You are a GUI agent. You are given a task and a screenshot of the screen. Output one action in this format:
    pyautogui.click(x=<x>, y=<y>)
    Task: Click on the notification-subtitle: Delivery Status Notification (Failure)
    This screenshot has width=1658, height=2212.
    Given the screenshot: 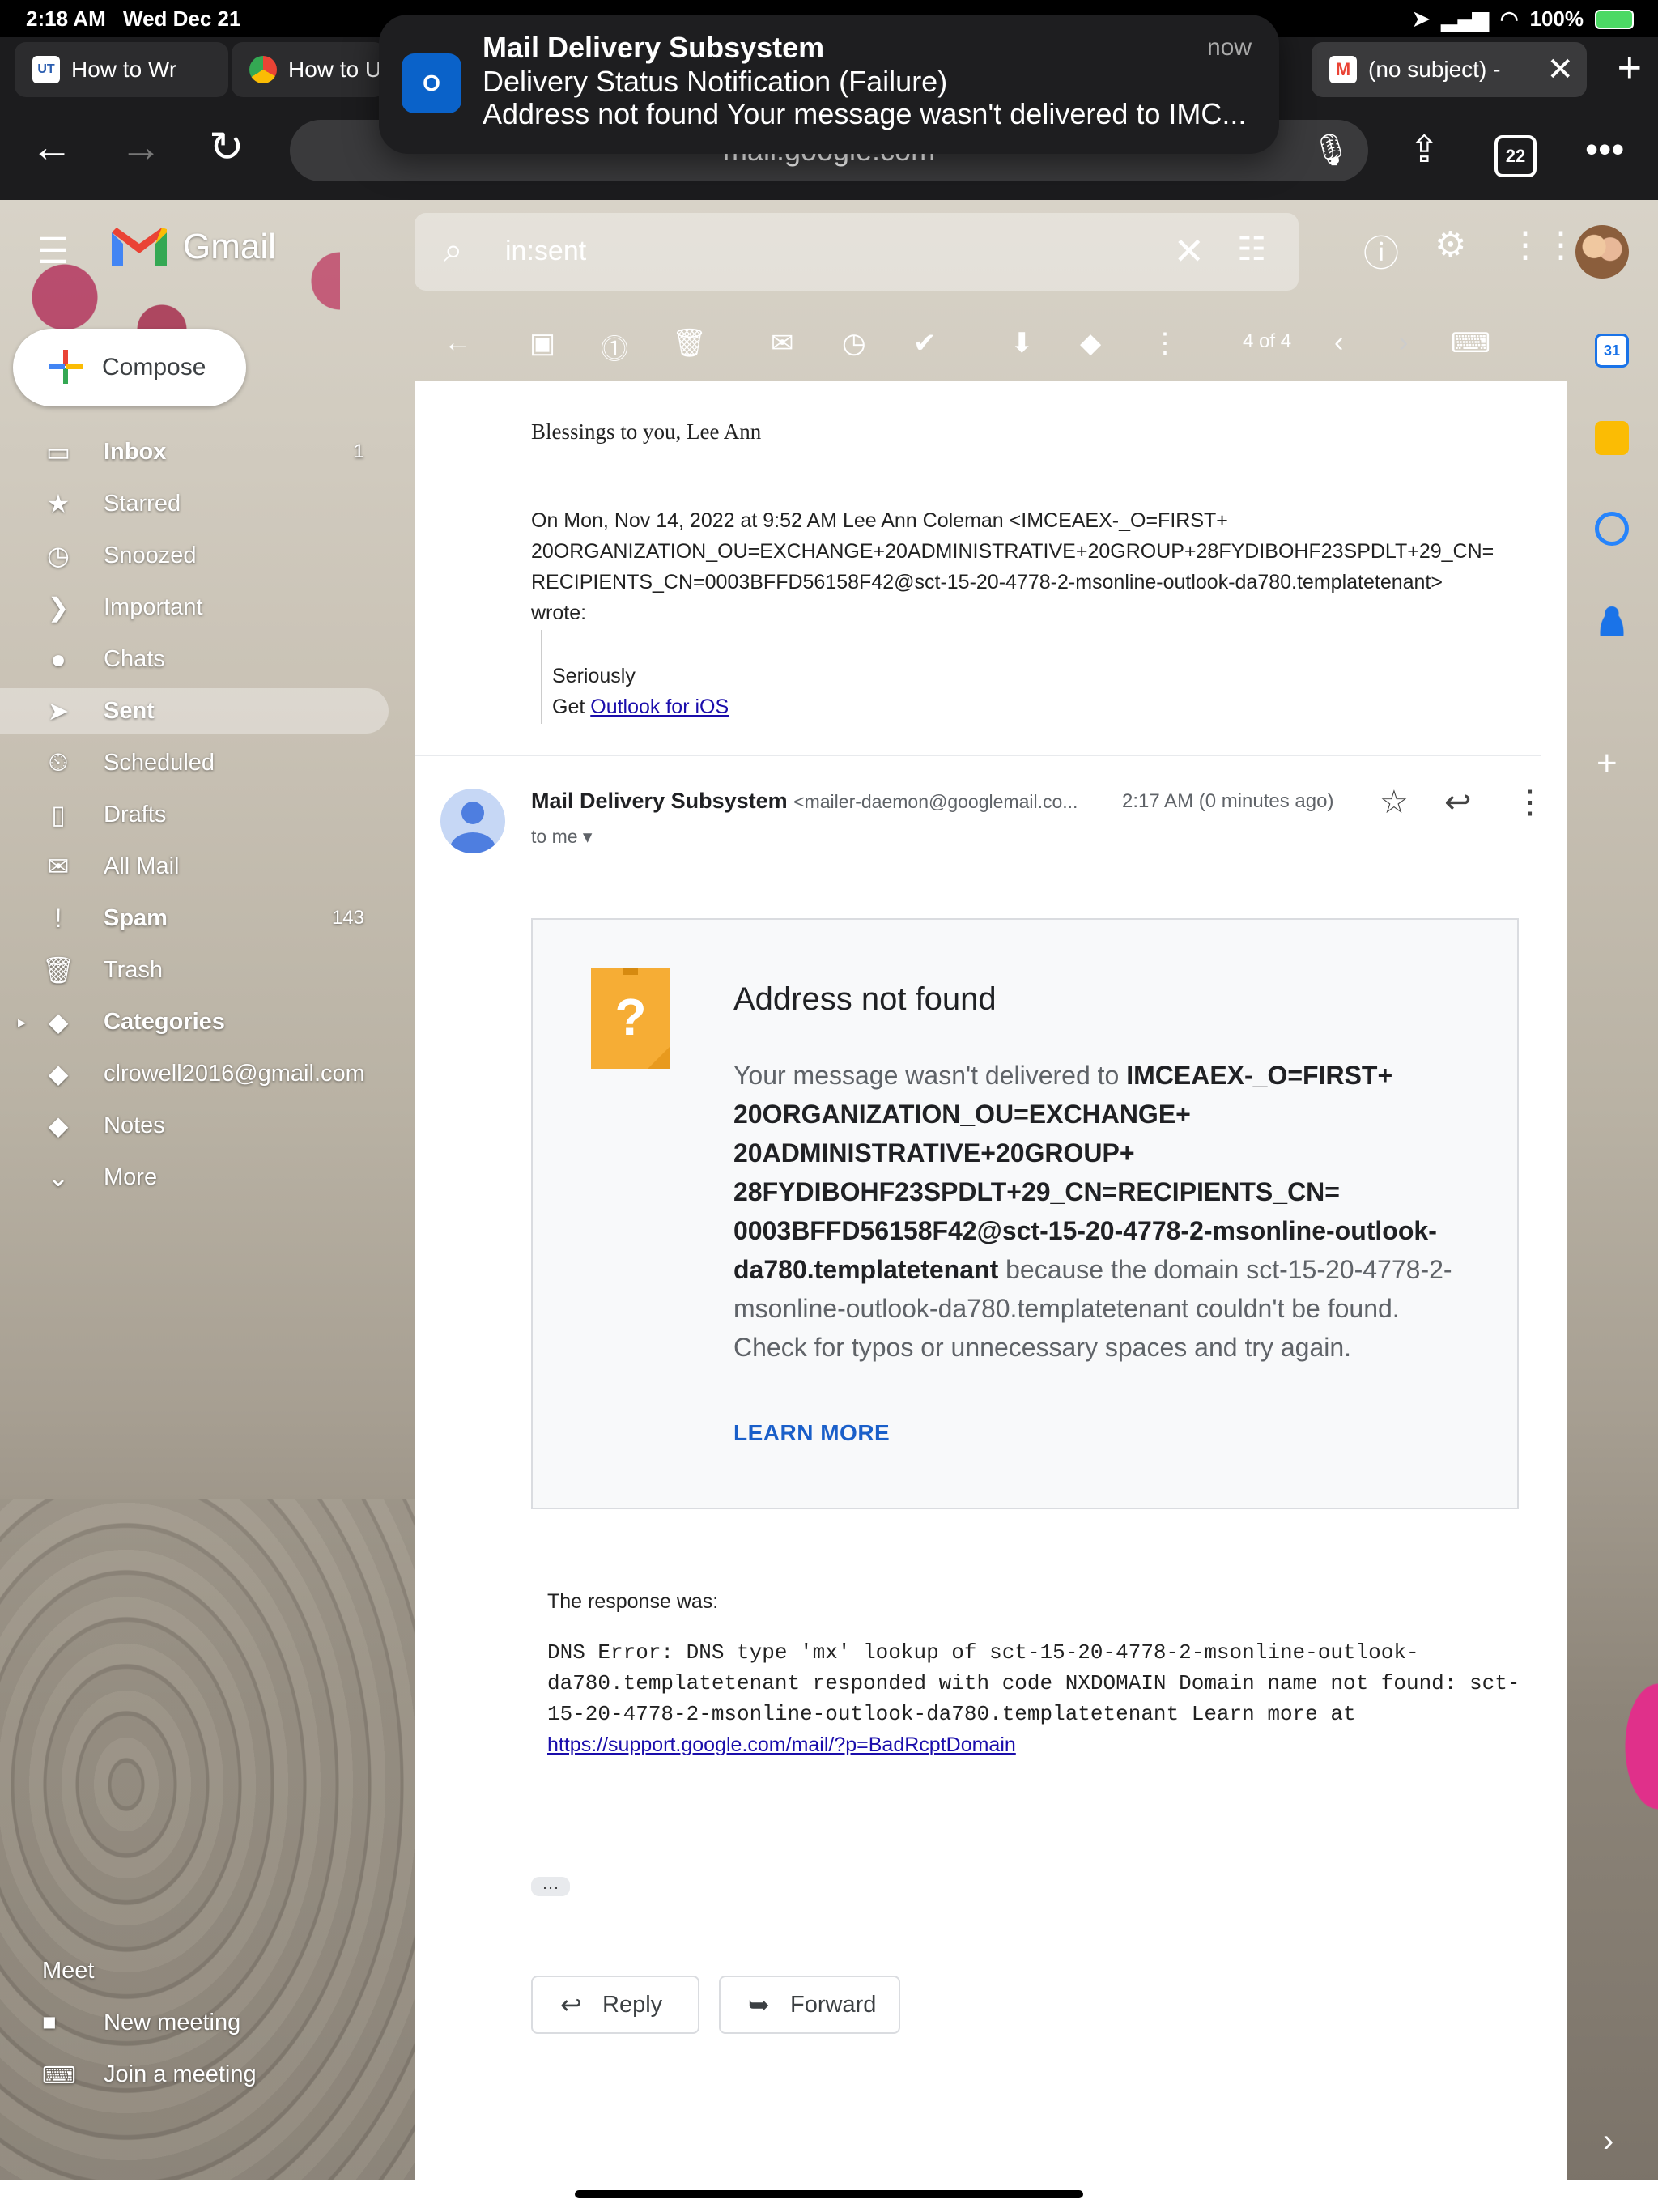 What is the action you would take?
    pyautogui.click(x=715, y=82)
    